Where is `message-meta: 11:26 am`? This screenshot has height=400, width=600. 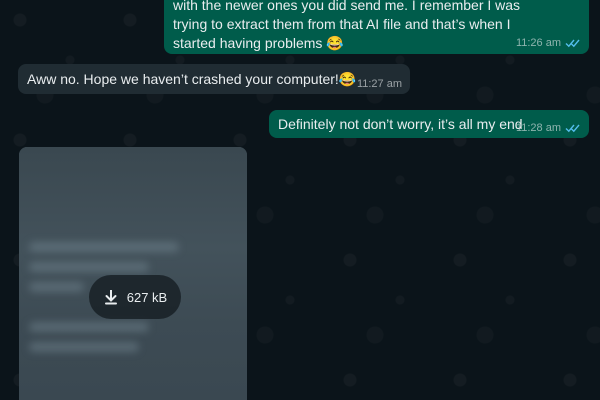 message-meta: 11:26 am is located at coordinates (548, 43).